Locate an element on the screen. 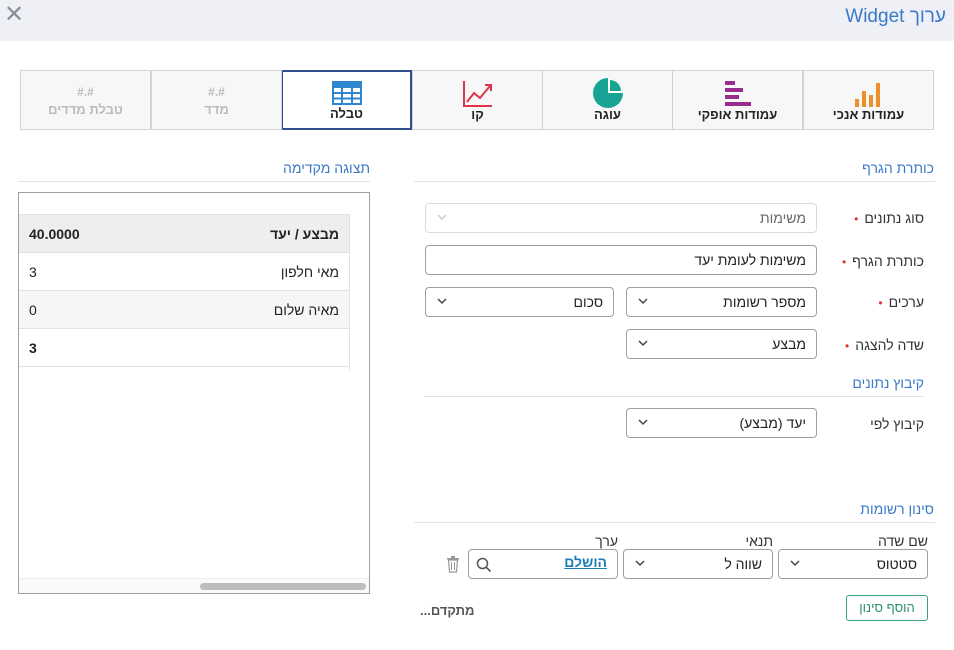 The height and width of the screenshot is (650, 954). select-value: מספר רשומות is located at coordinates (764, 302).